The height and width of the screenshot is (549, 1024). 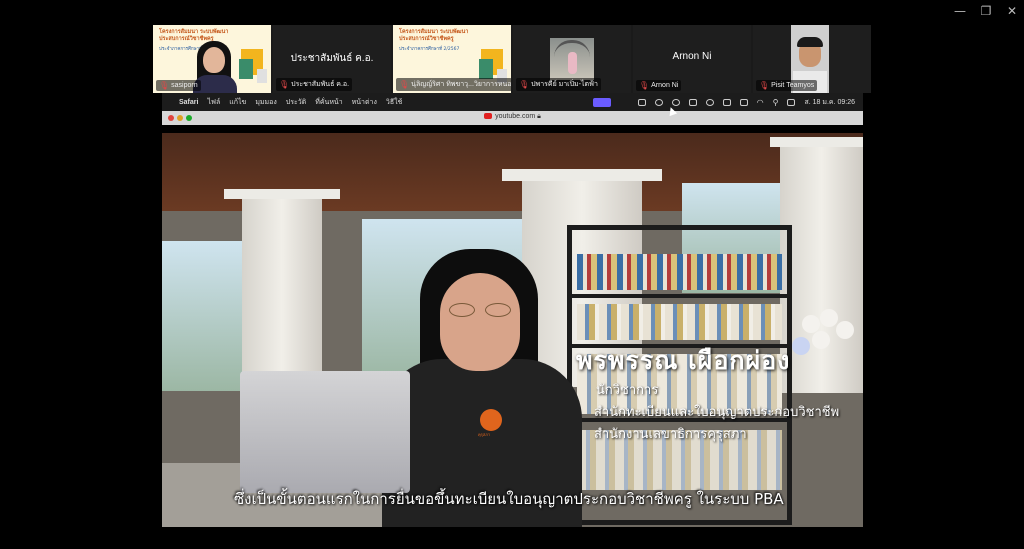 I want to click on menu-item-history: ประวัติ, so click(x=296, y=102).